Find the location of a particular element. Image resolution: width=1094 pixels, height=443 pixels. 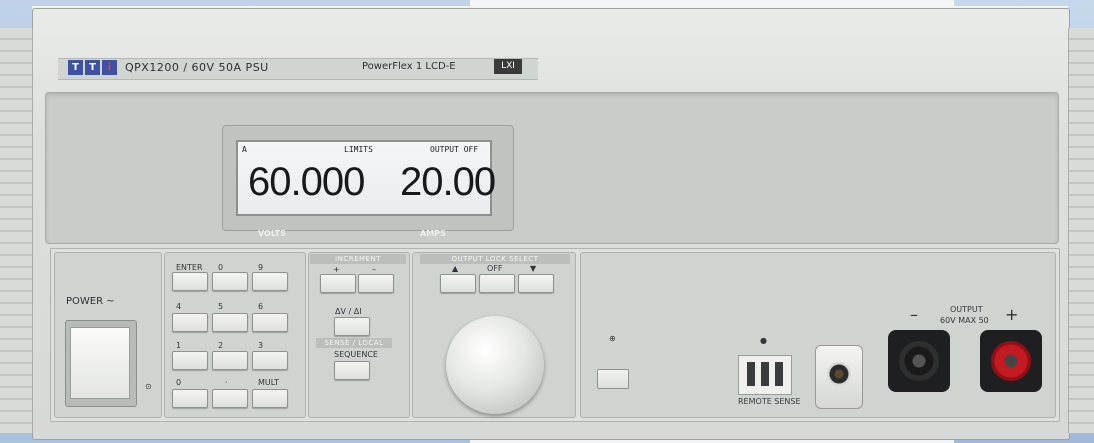

sequence-label: SEQUENCE is located at coordinates (356, 354).